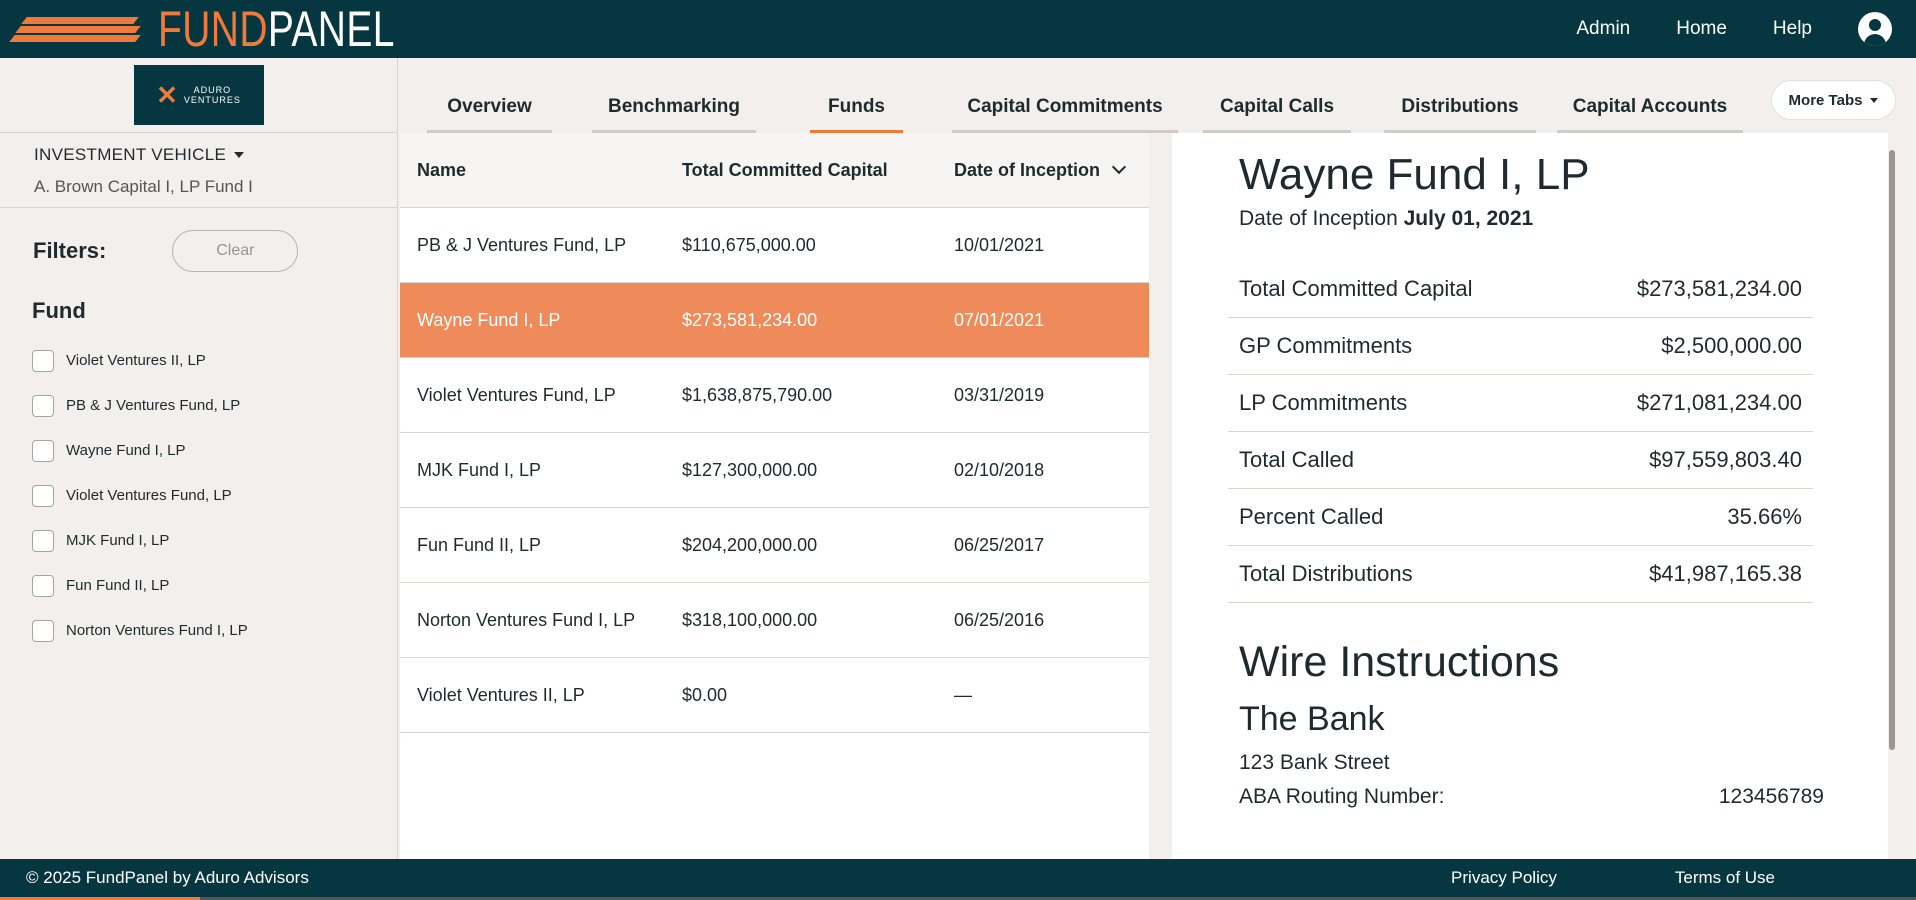 This screenshot has height=900, width=1916. What do you see at coordinates (214, 405) in the screenshot?
I see `fund-filter-item: PB & J Ventures Fund, LP` at bounding box center [214, 405].